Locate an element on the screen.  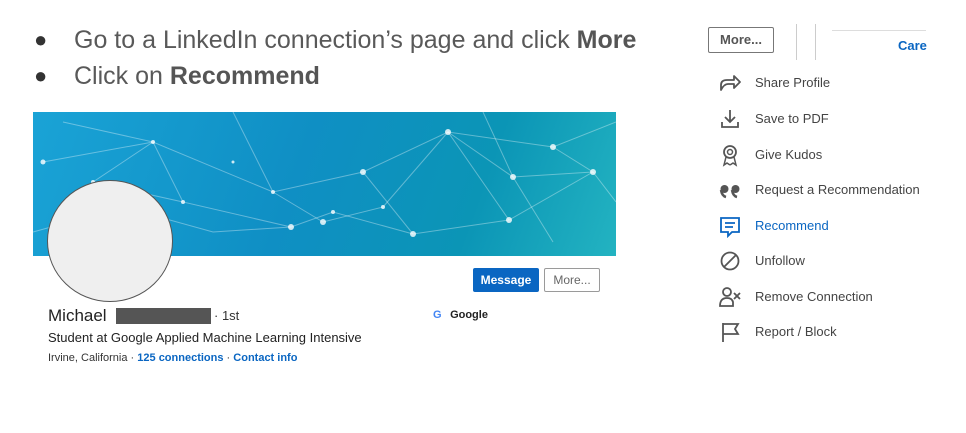
menu-item-label: Save to PDF is located at coordinates (792, 118).